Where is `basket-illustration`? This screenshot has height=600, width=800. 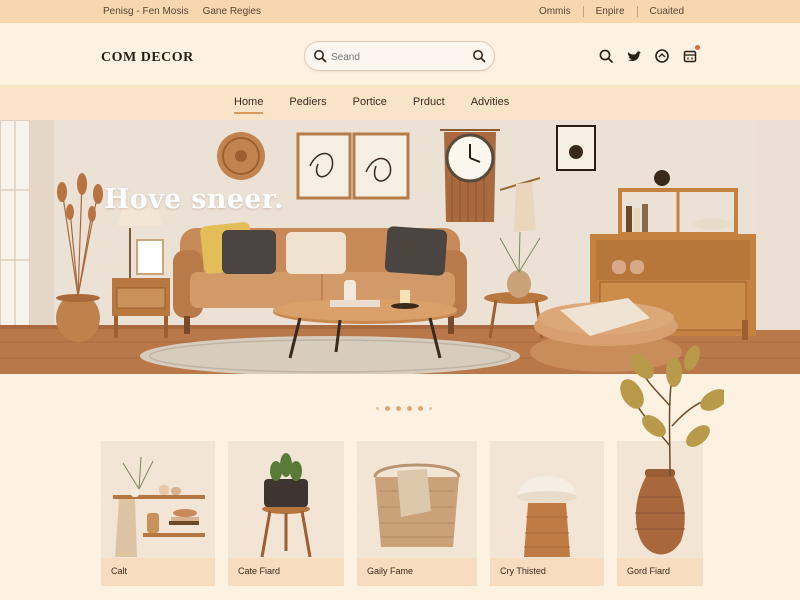 basket-illustration is located at coordinates (417, 505).